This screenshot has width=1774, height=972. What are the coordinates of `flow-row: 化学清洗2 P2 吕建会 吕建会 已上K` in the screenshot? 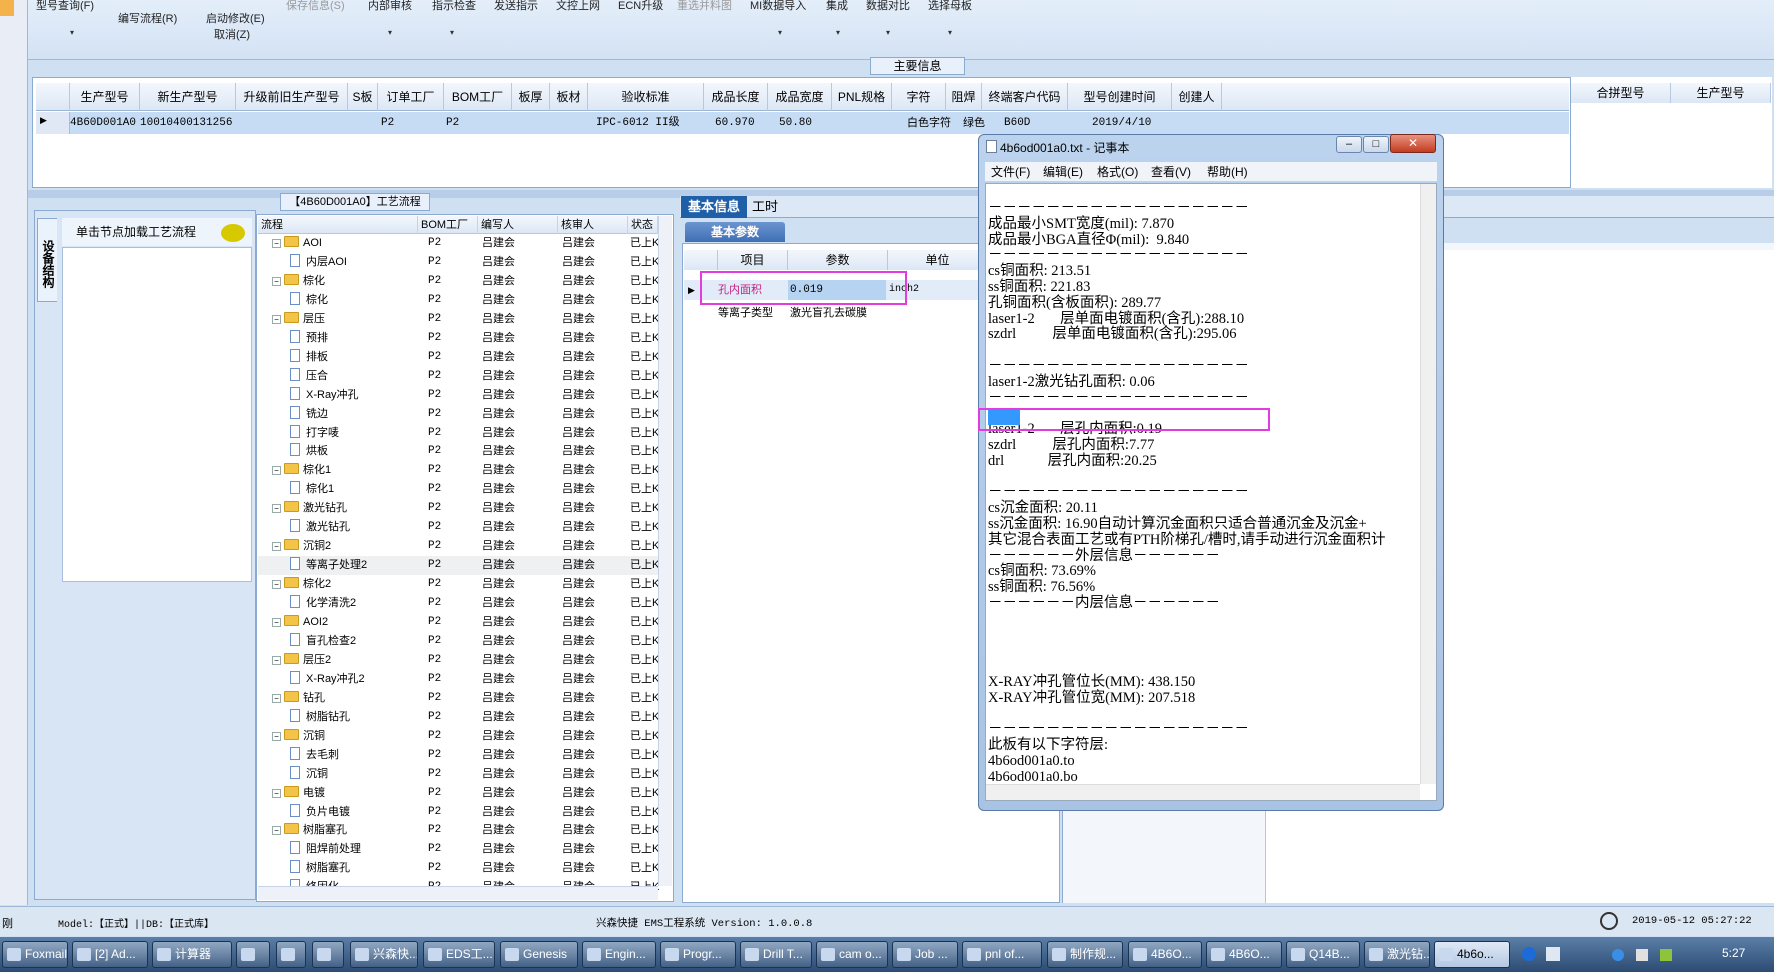 It's located at (458, 603).